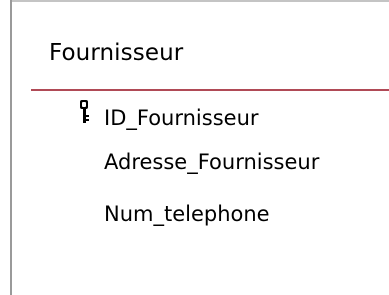 The image size is (389, 295). What do you see at coordinates (181, 118) in the screenshot?
I see `field-id-fournisseur: ID_Fournisseur` at bounding box center [181, 118].